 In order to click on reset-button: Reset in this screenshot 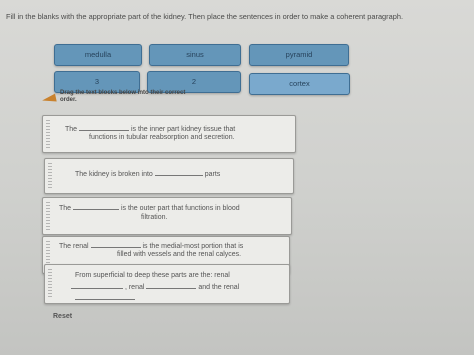, I will do `click(62, 316)`.